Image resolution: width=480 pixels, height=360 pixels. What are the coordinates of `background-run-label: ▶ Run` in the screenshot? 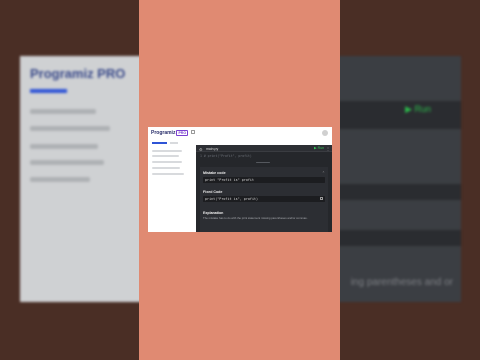 It's located at (418, 109).